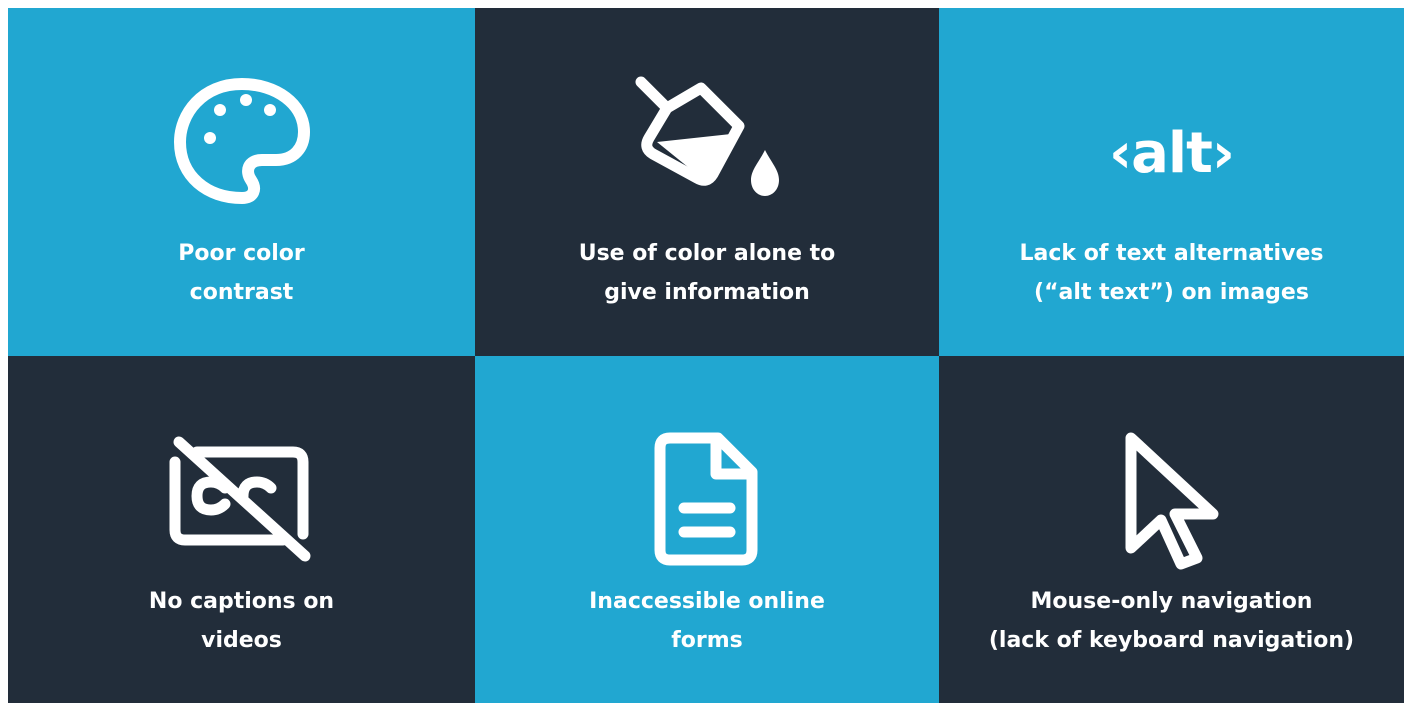 This screenshot has width=1408, height=709. Describe the element at coordinates (1172, 500) in the screenshot. I see `mouse-cursor-icon` at that location.